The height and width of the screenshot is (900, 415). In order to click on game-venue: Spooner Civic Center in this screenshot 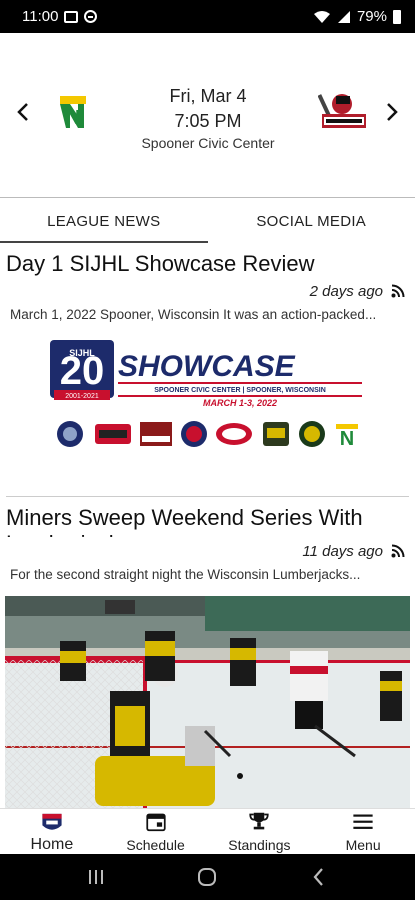, I will do `click(208, 143)`.